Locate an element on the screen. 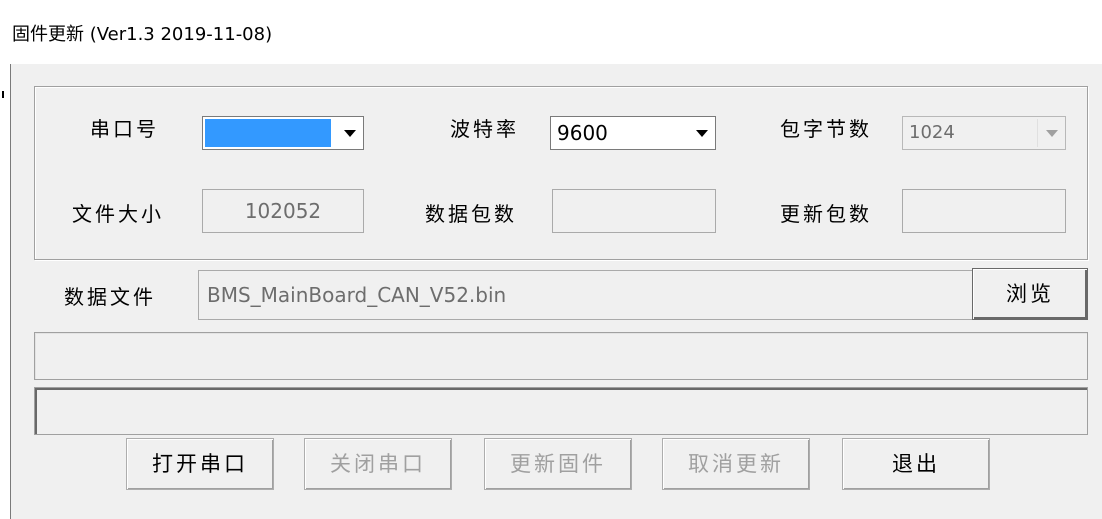 The image size is (1102, 519). file-size-label: 文件大小 is located at coordinates (118, 214).